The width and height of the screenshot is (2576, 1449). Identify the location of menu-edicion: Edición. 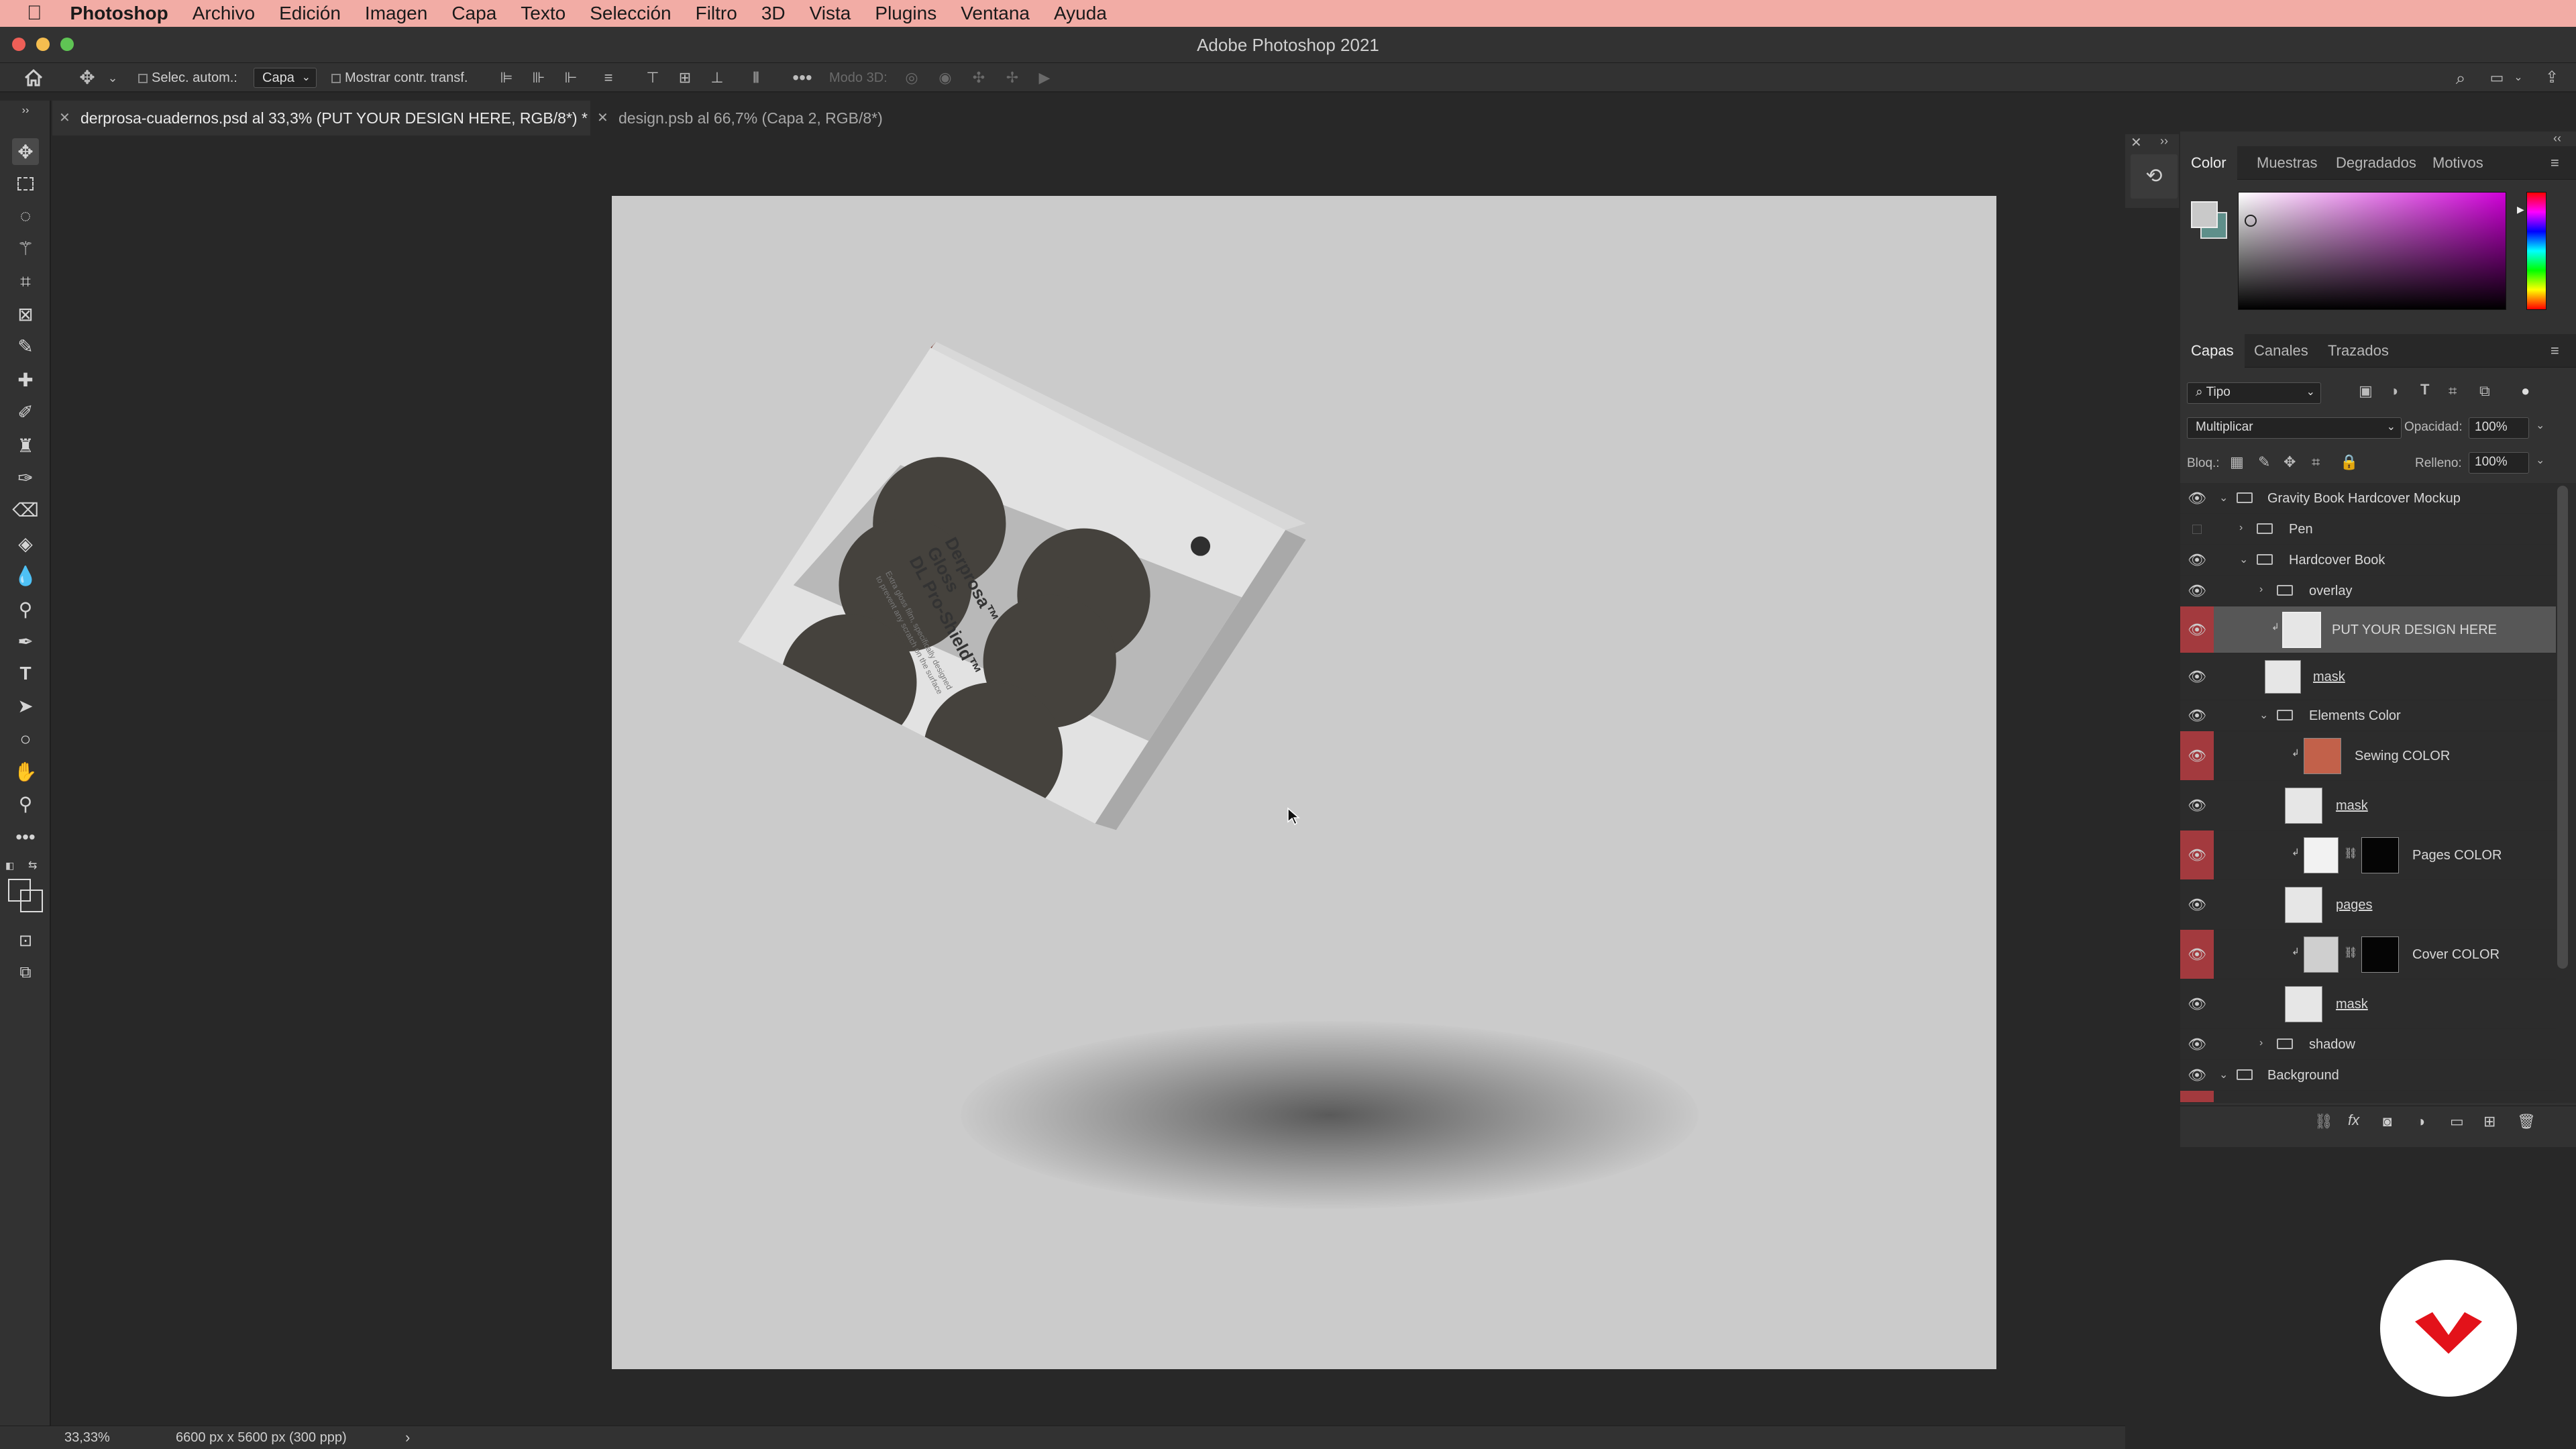
(310, 13).